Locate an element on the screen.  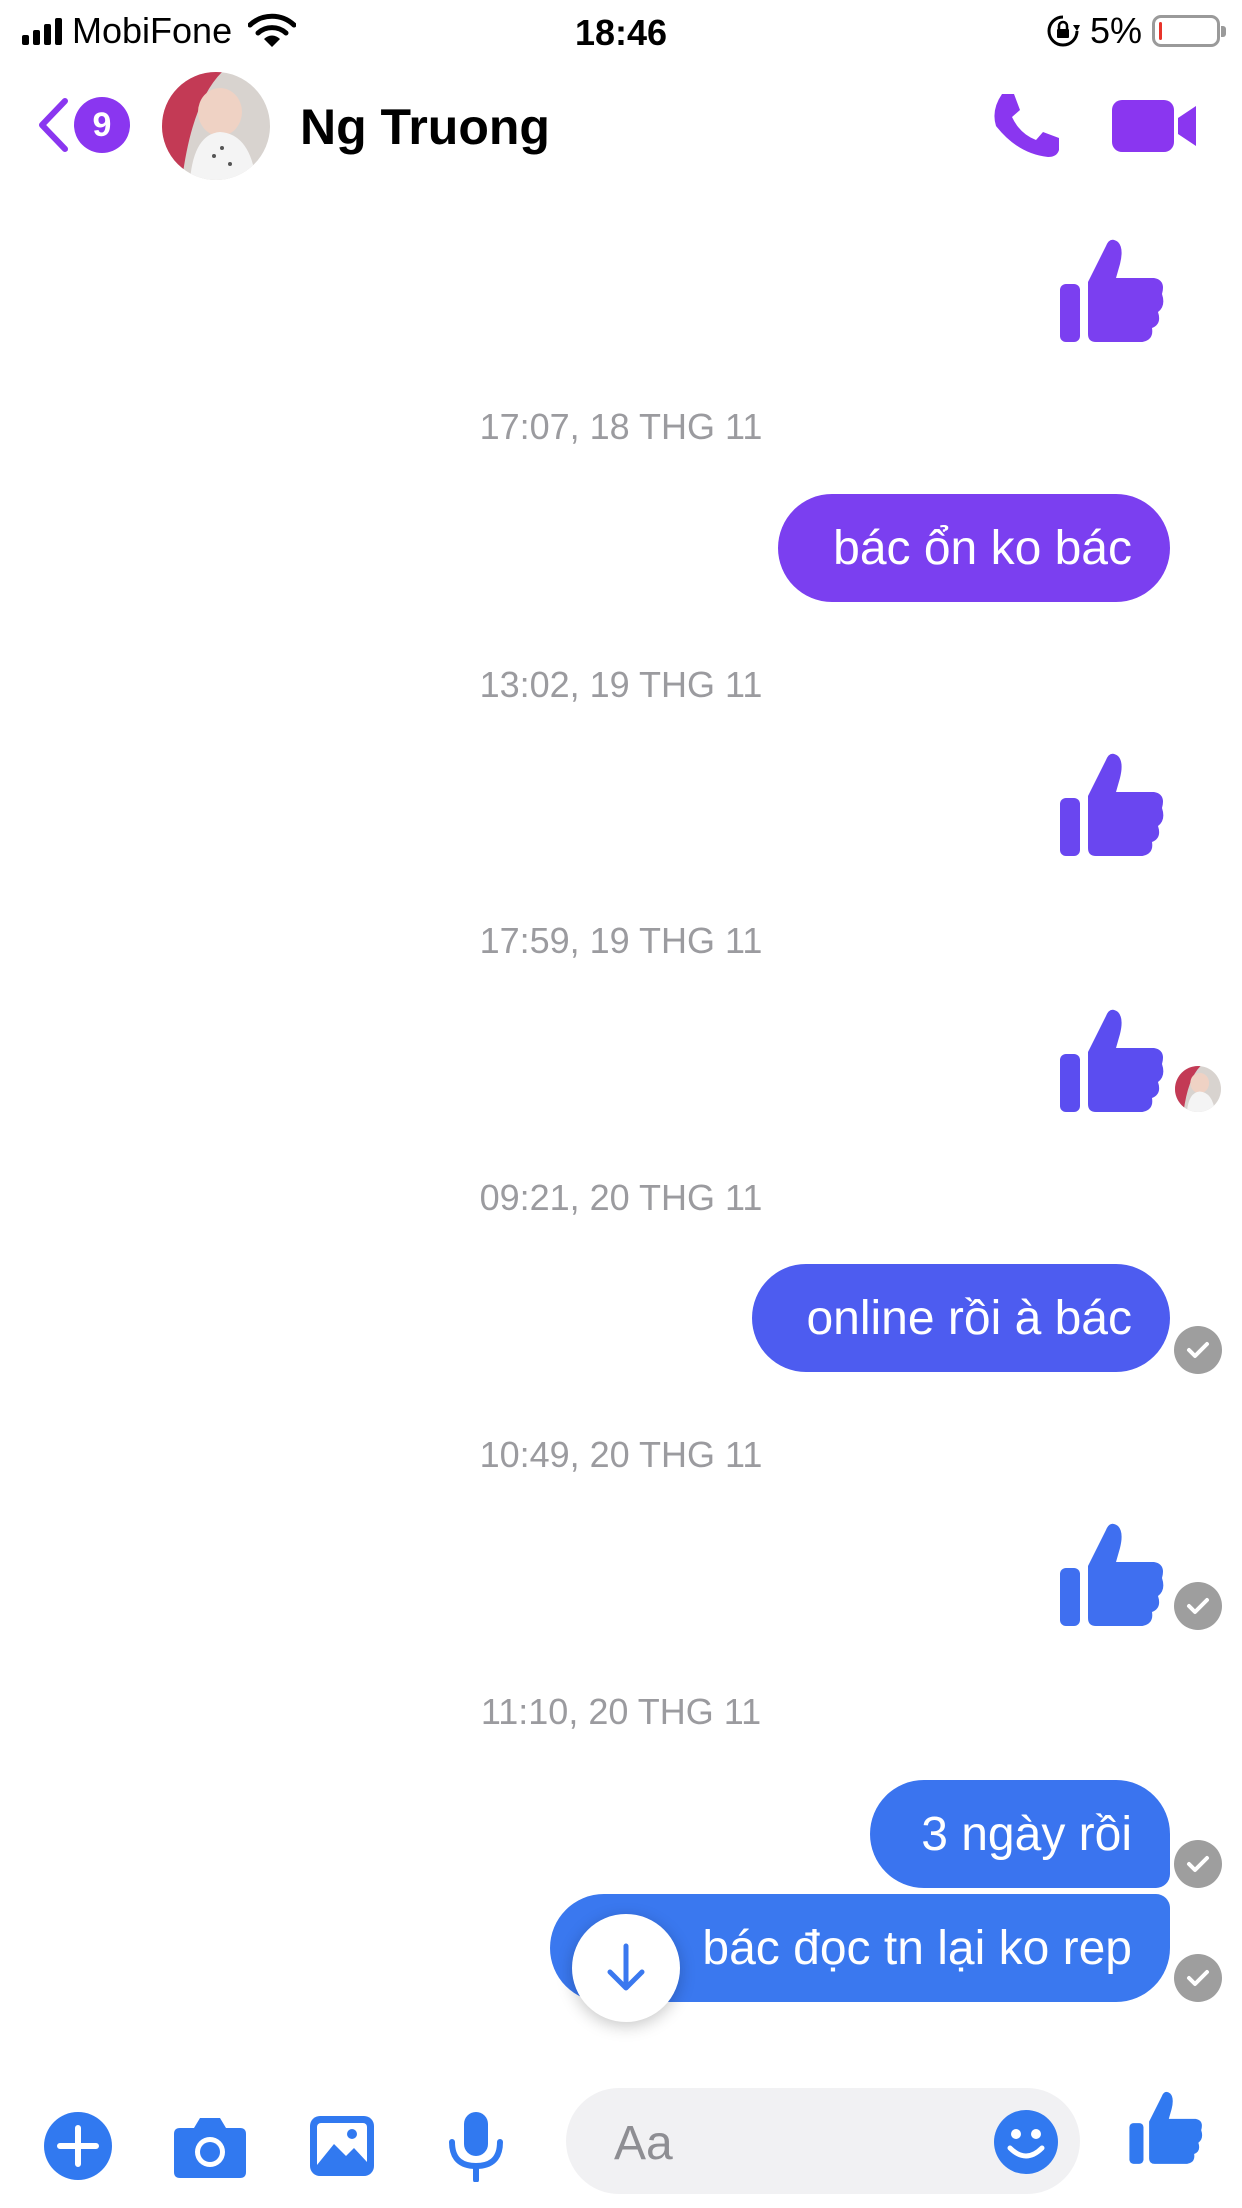
thumbs-up-send-button is located at coordinates (1166, 2128).